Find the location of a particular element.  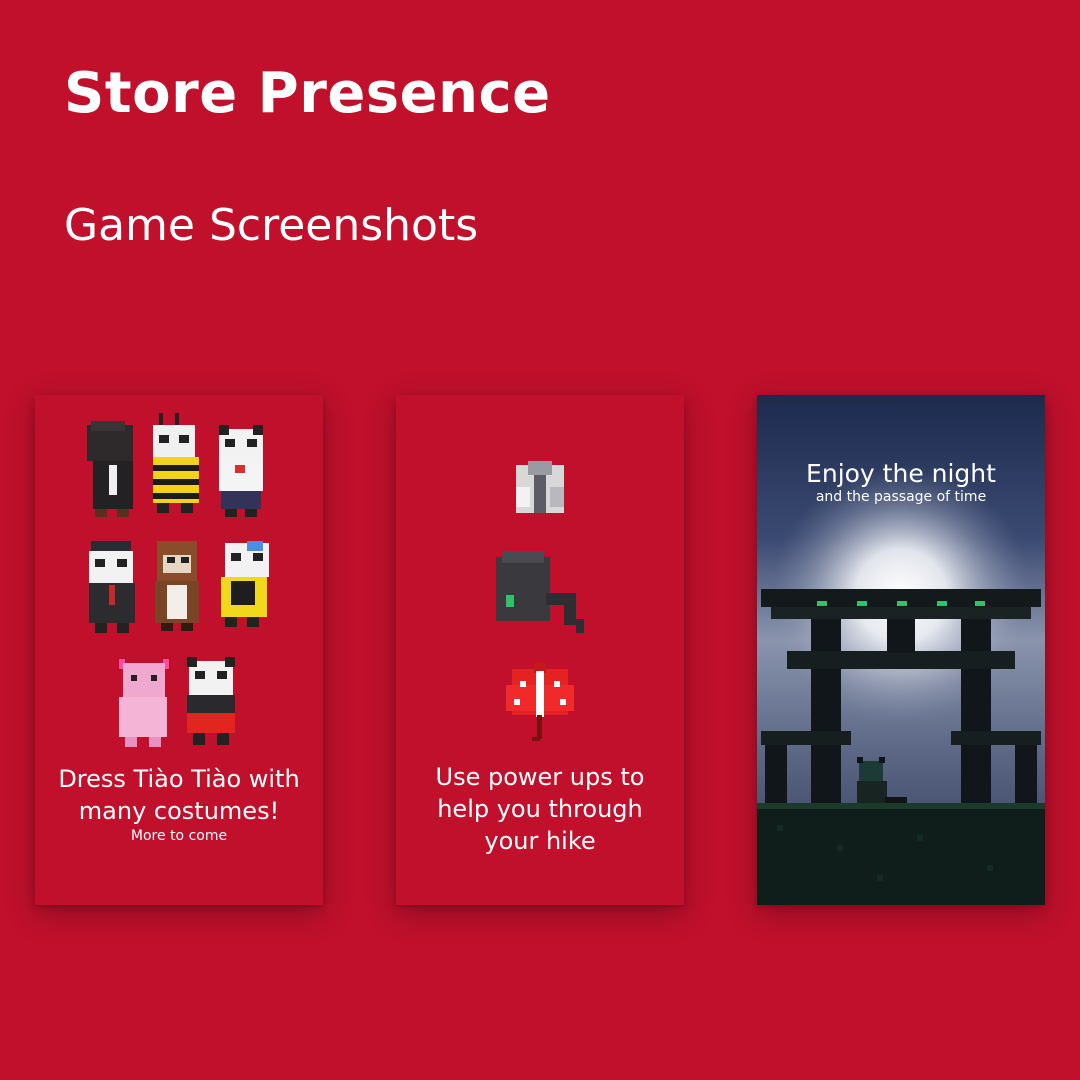

costume-fox-character is located at coordinates (177, 586).